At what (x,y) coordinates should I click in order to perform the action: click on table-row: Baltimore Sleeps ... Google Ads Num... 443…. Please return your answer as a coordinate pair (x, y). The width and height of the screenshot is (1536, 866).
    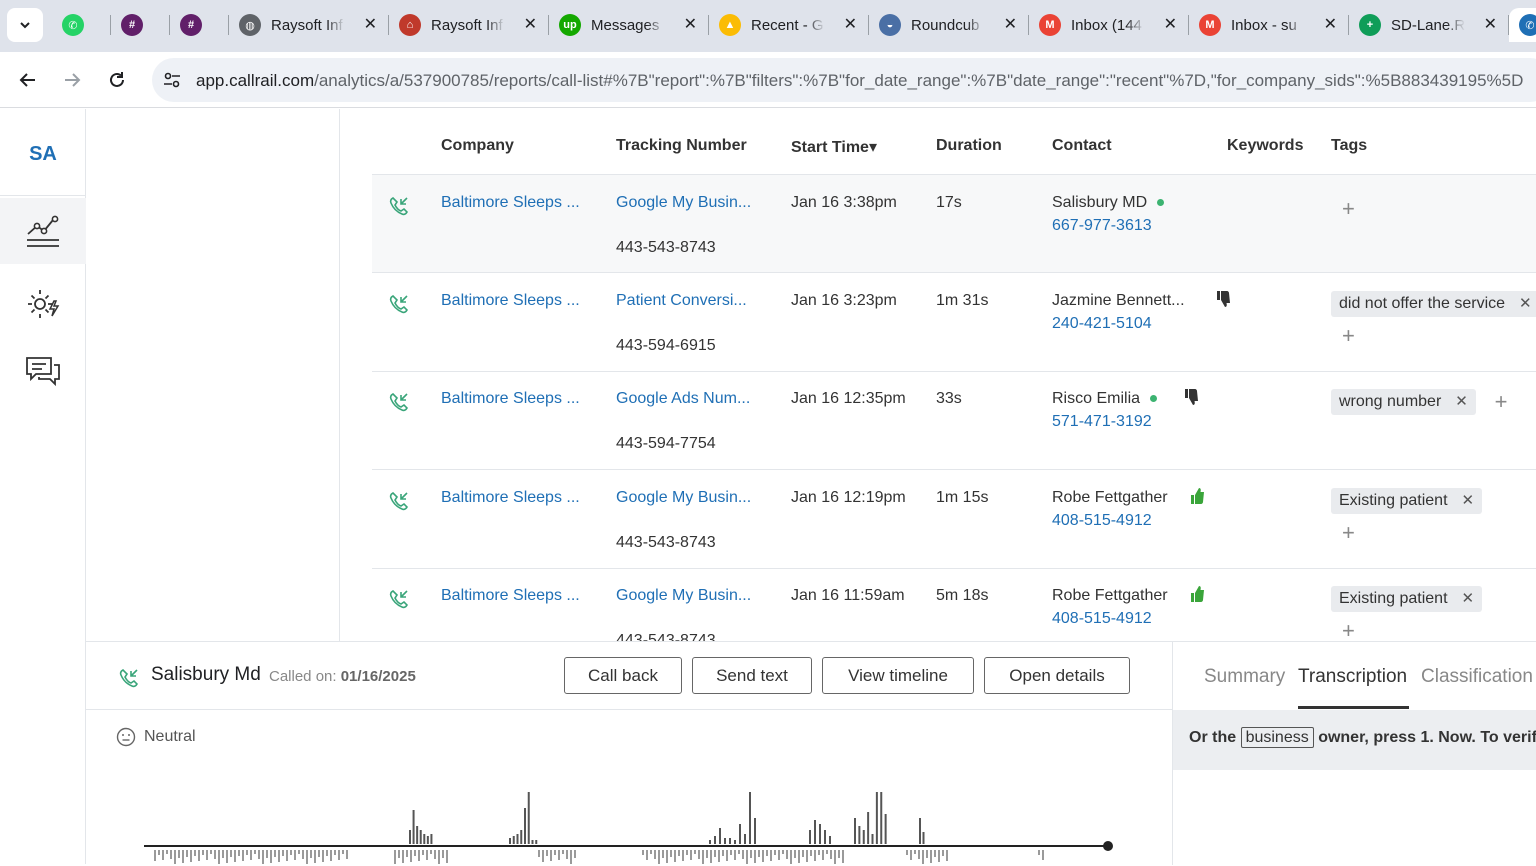
    Looking at the image, I should click on (954, 420).